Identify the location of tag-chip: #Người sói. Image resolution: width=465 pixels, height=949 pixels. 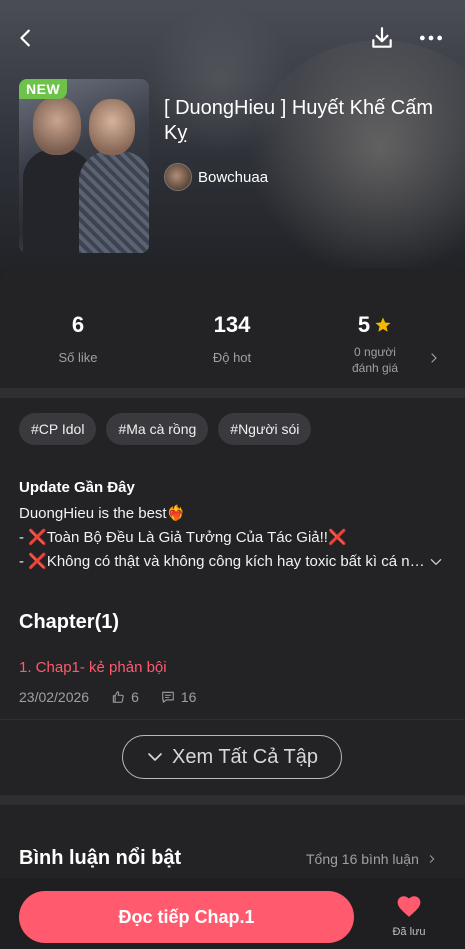
(265, 429).